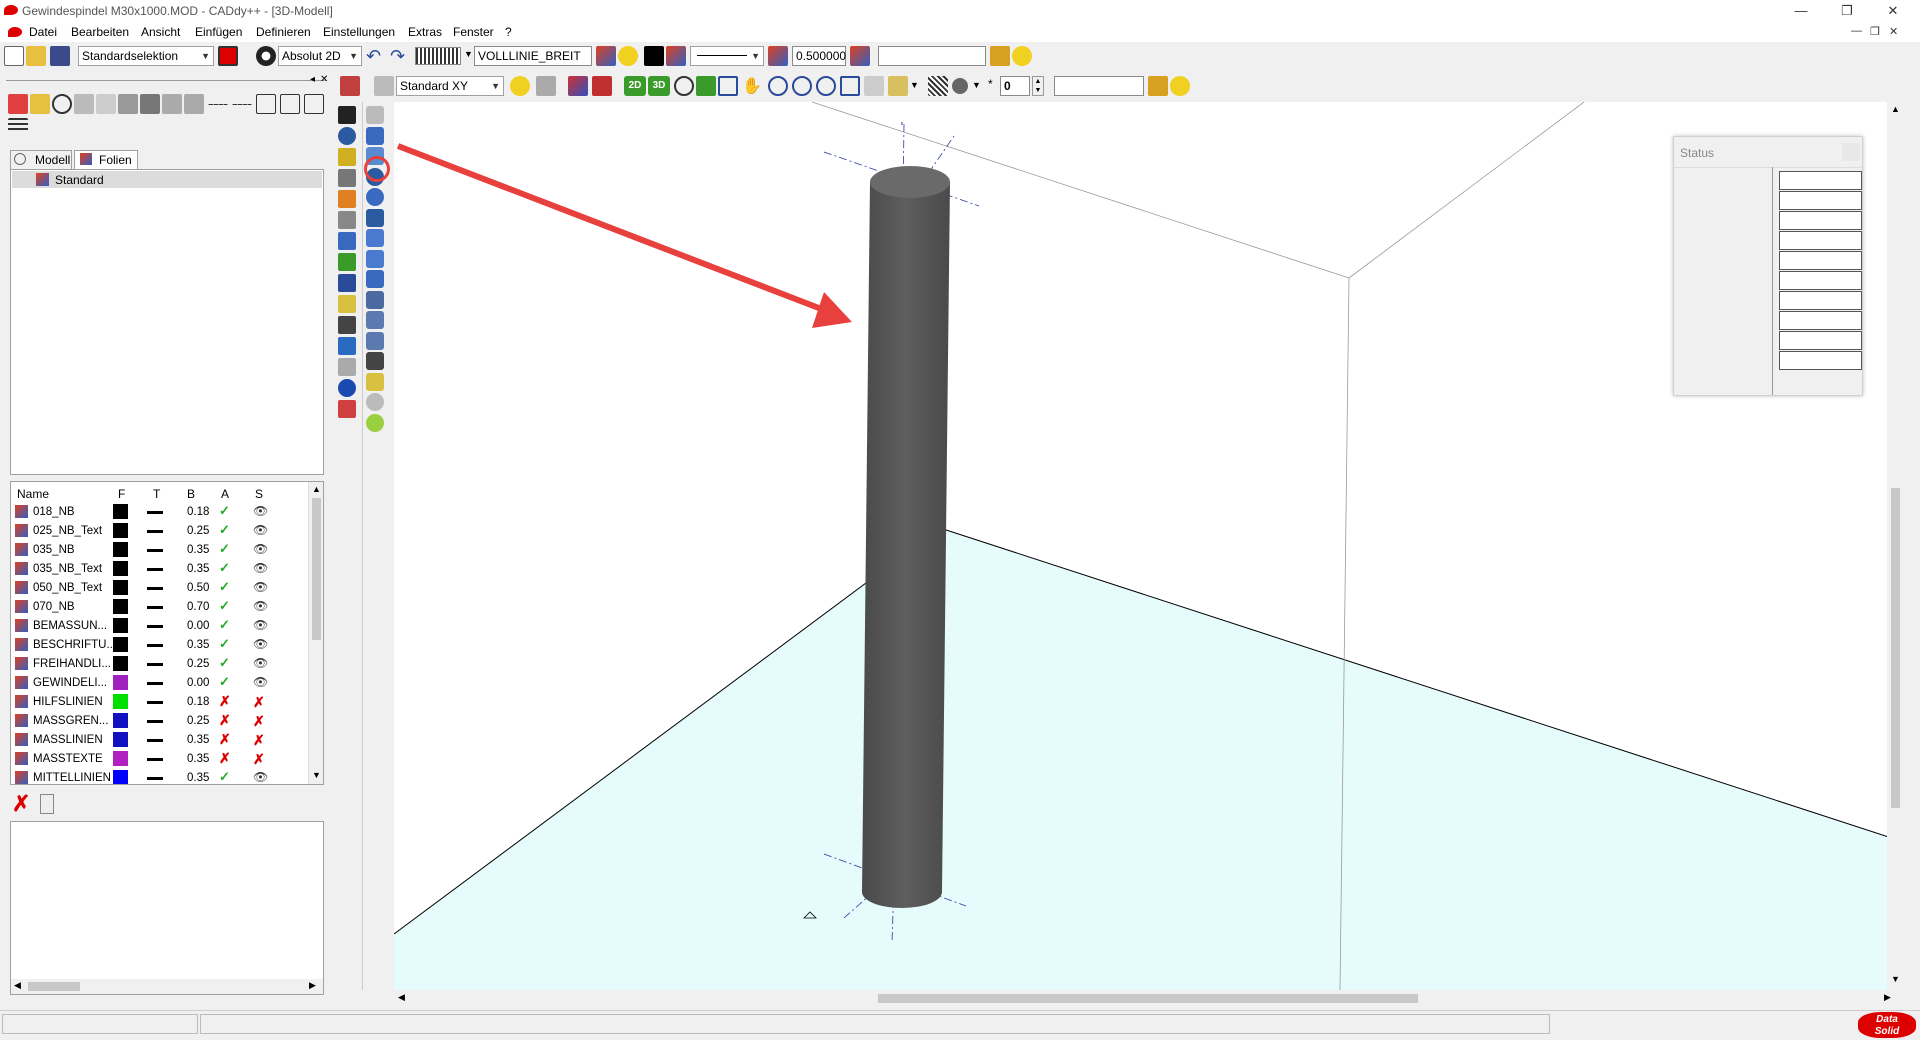  What do you see at coordinates (22, 804) in the screenshot?
I see `delete-layer-icon: ✗` at bounding box center [22, 804].